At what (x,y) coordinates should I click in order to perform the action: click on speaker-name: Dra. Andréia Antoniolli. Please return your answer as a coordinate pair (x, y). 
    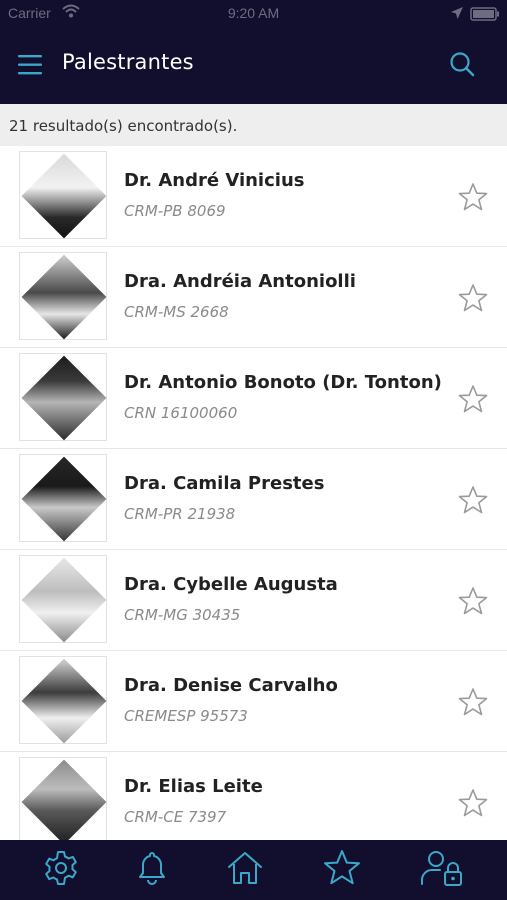
    Looking at the image, I should click on (240, 281).